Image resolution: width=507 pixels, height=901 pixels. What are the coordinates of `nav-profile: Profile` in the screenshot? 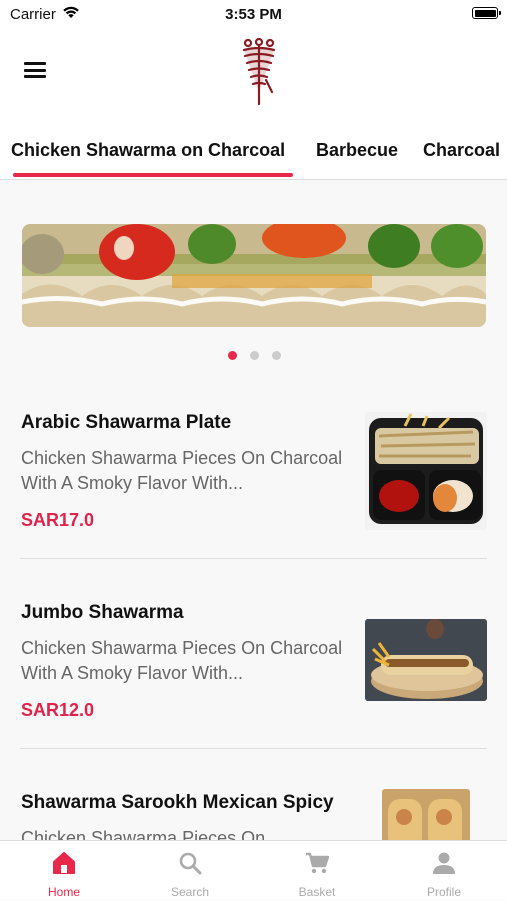 It's located at (444, 871).